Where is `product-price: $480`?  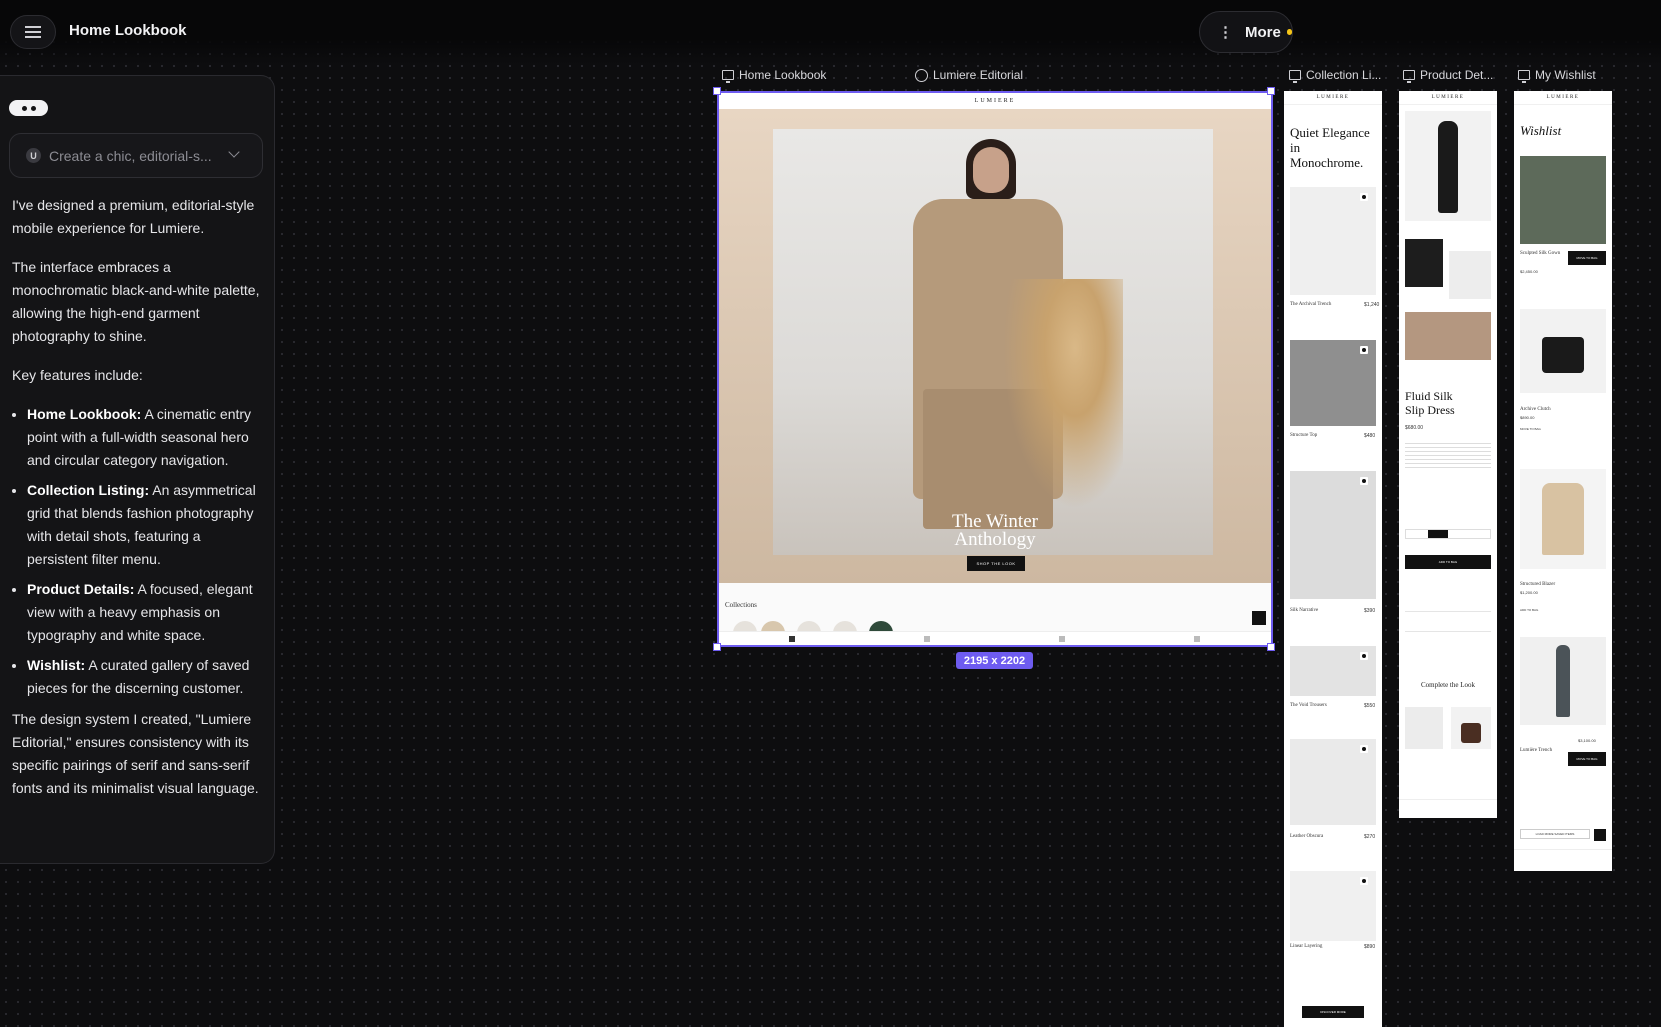
product-price: $480 is located at coordinates (1370, 436).